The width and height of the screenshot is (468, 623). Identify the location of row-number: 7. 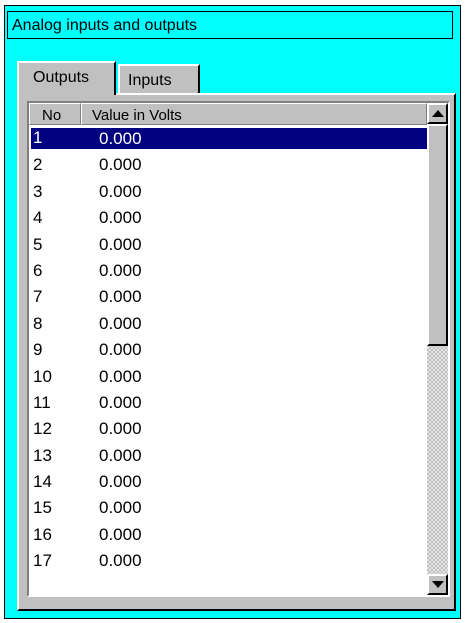
(38, 297).